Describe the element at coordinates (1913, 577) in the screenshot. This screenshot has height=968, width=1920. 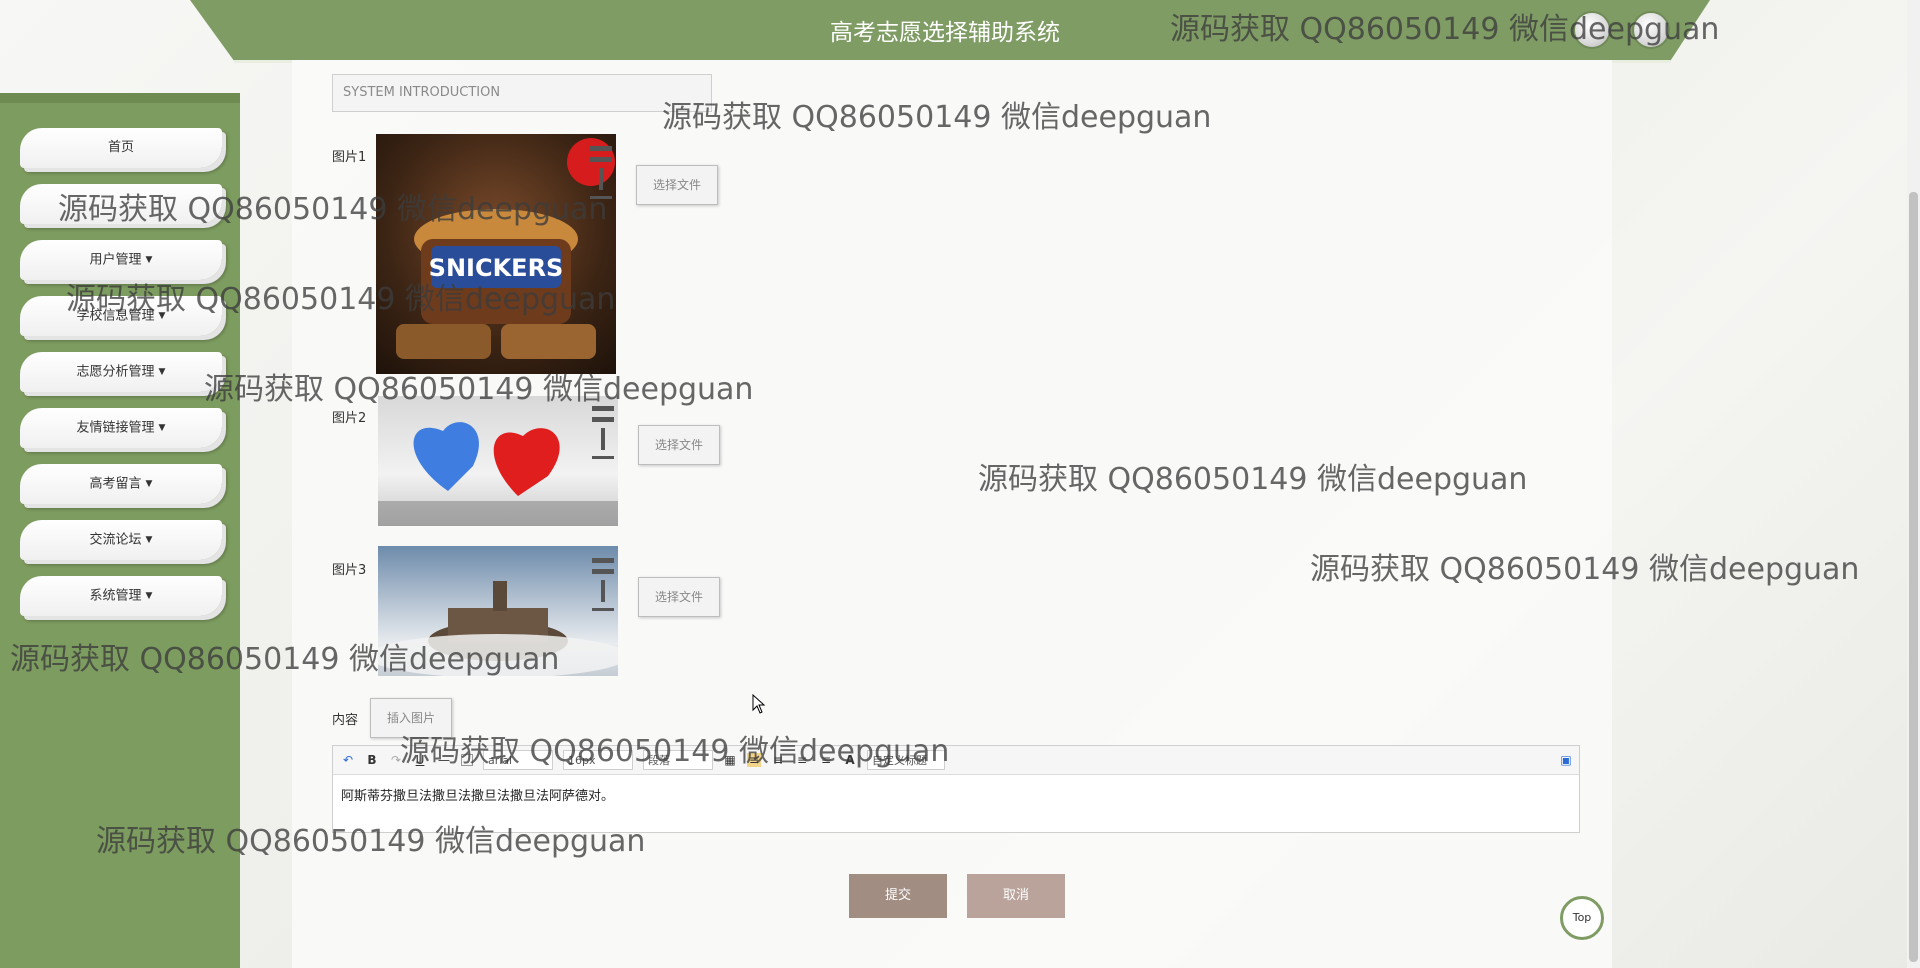
I see `scrollbar-thumb` at that location.